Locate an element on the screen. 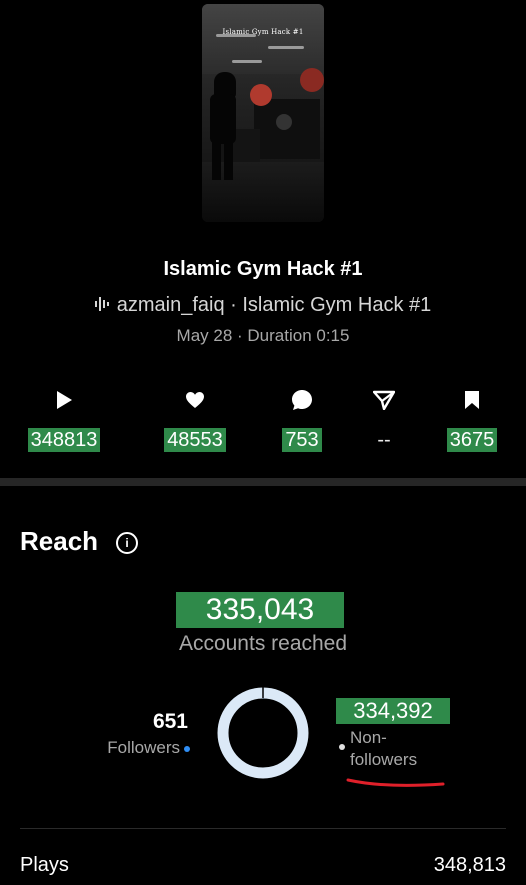  reel-meta: May 28 · Duration 0:15 is located at coordinates (263, 335).